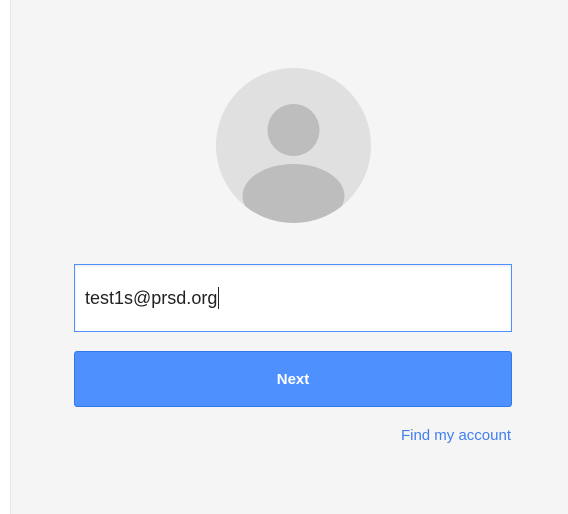  Describe the element at coordinates (219, 298) in the screenshot. I see `text-cursor` at that location.